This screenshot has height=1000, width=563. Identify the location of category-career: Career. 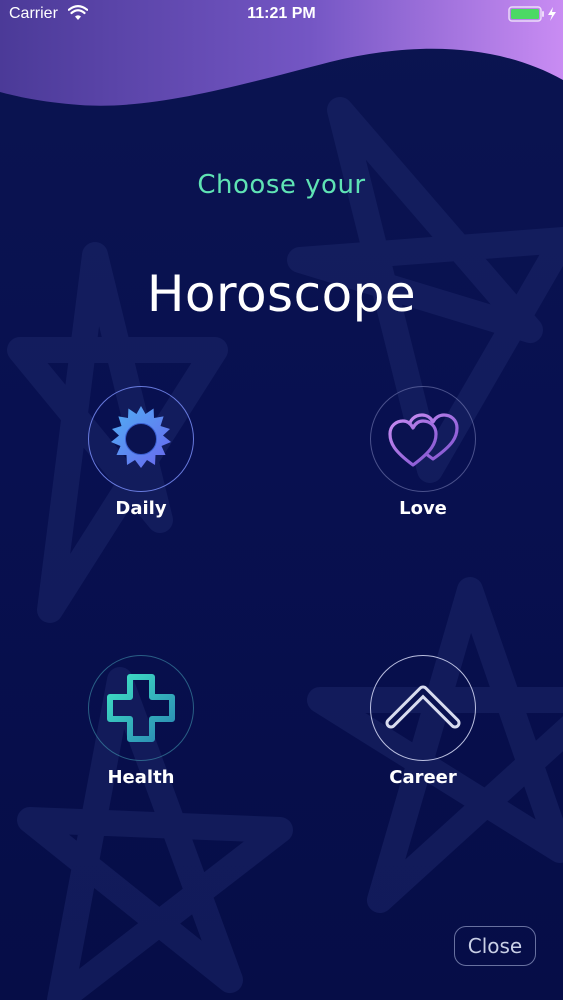
(423, 730).